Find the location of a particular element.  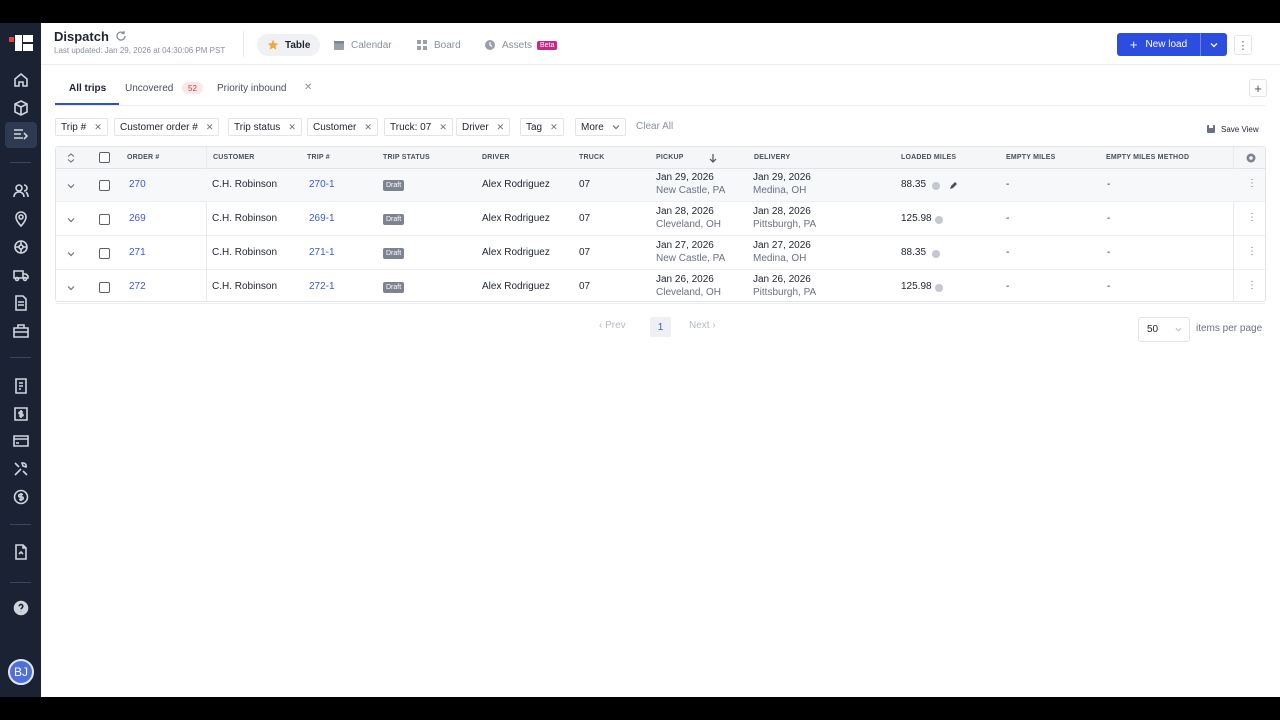

column-header-pickup: PICKUP is located at coordinates (670, 157).